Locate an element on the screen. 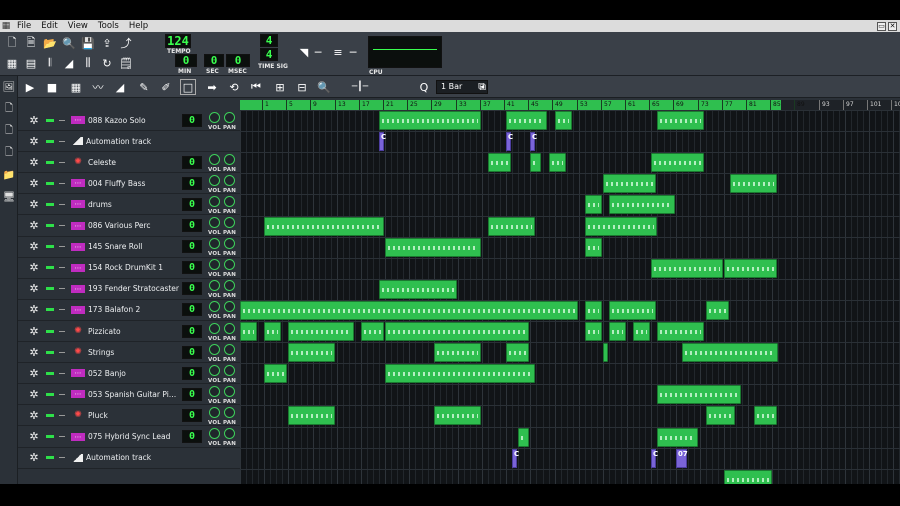 This screenshot has width=900, height=506. export-project-icon: ⇪ is located at coordinates (107, 43).